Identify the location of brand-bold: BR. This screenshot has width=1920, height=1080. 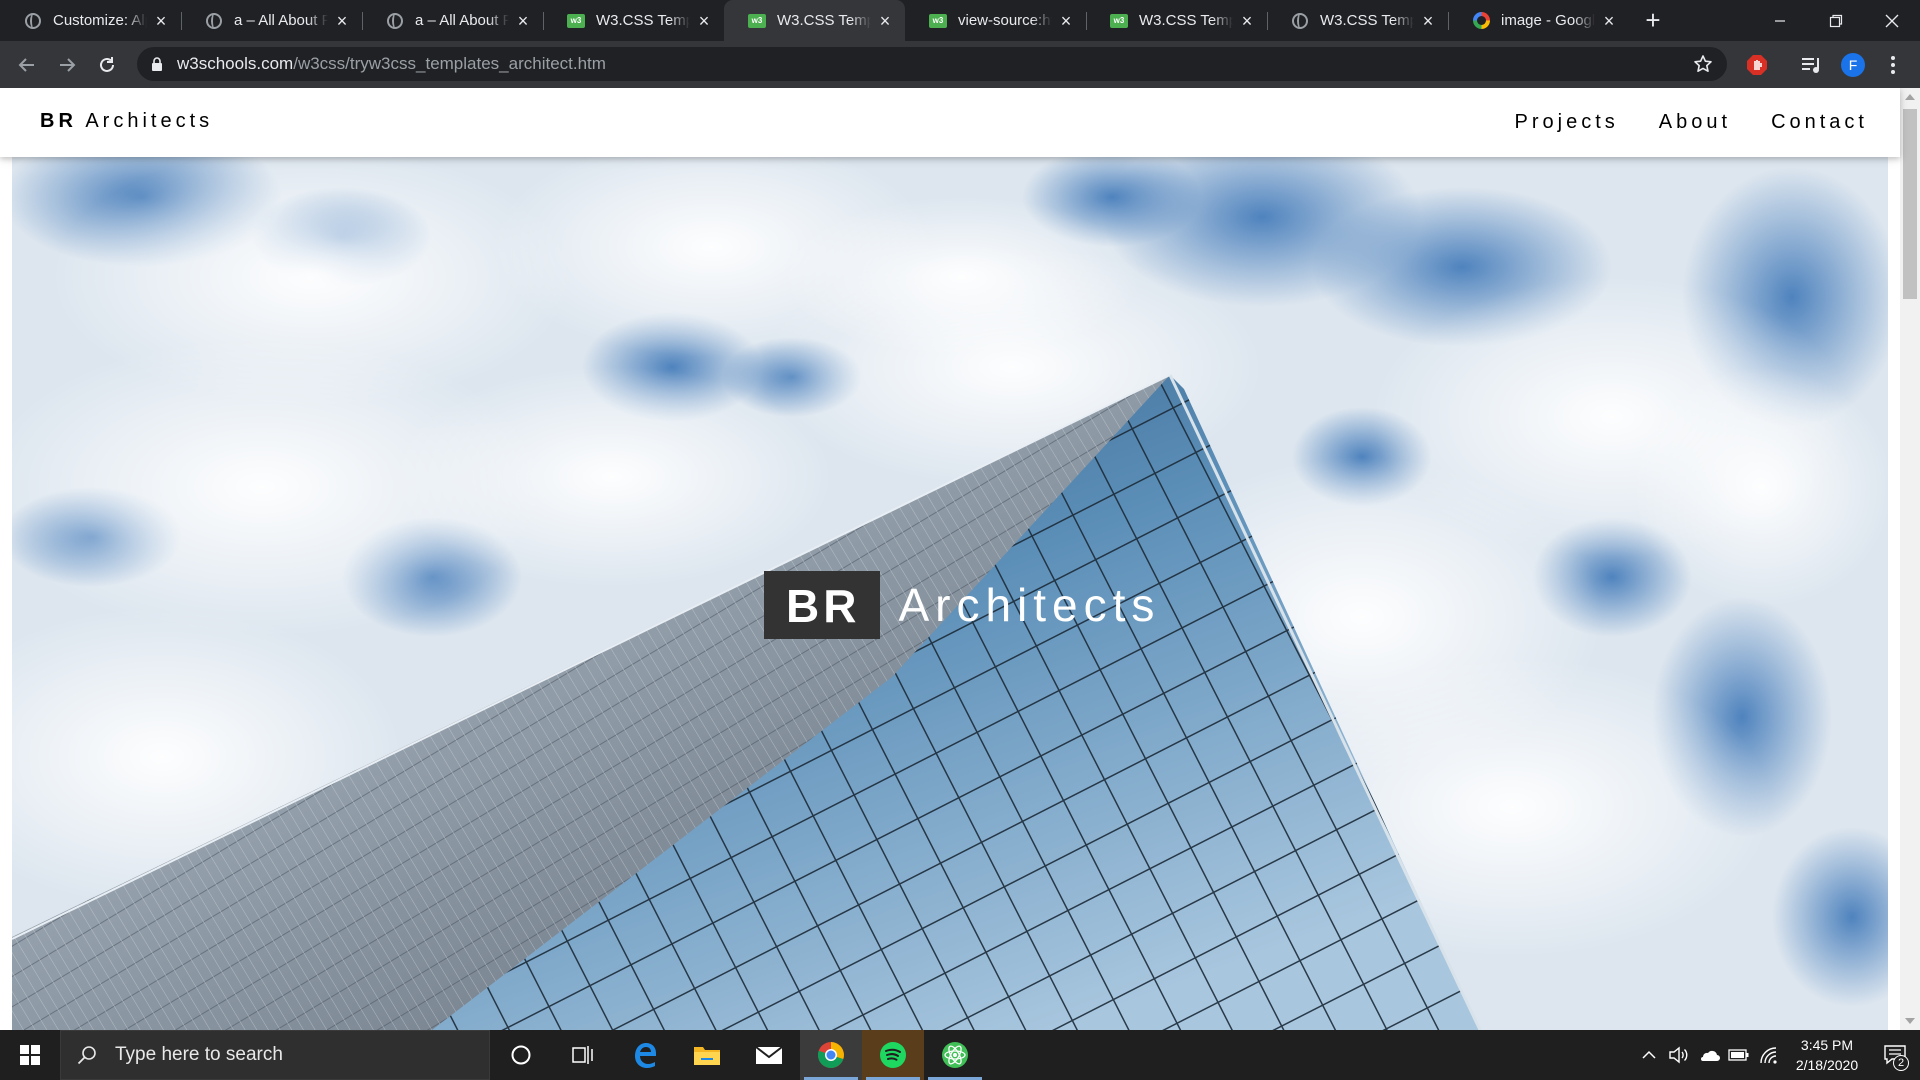
(58, 121).